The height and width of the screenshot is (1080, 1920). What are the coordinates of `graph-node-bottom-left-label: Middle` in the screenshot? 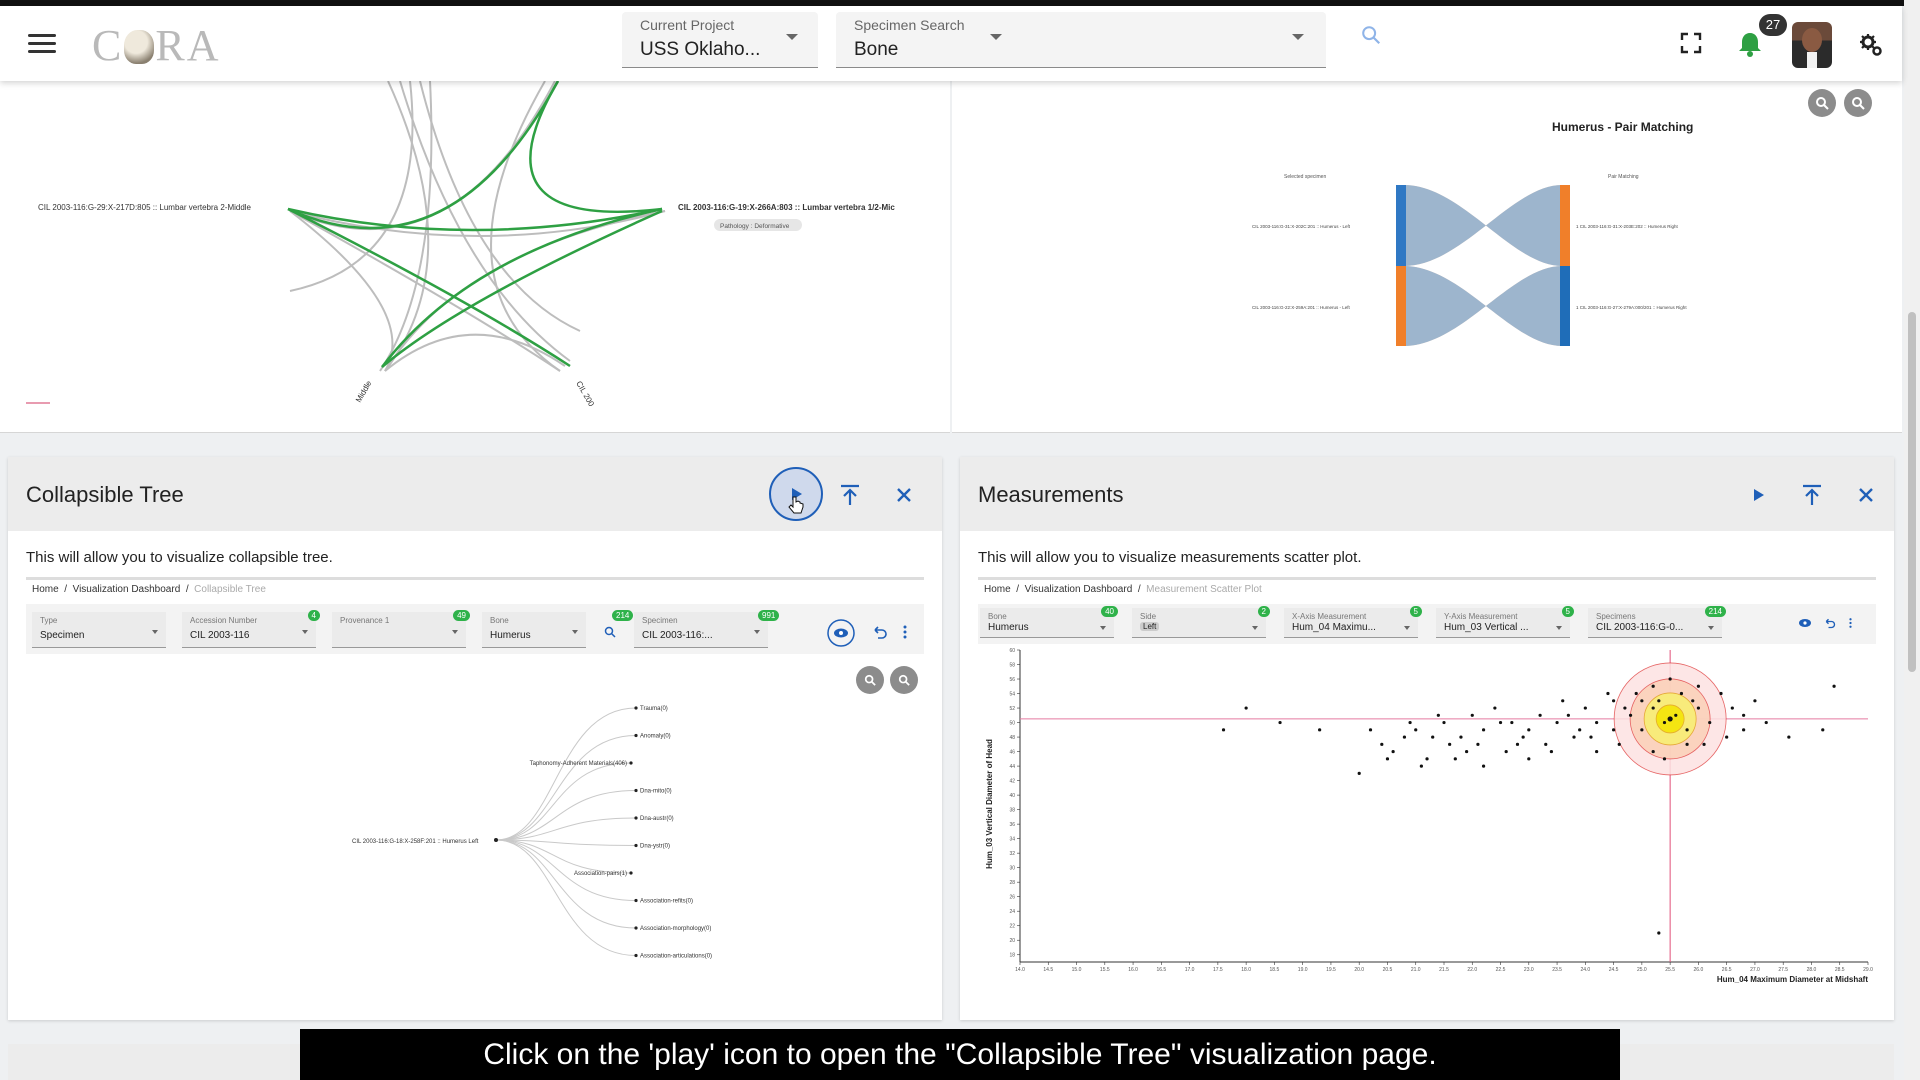 It's located at (364, 391).